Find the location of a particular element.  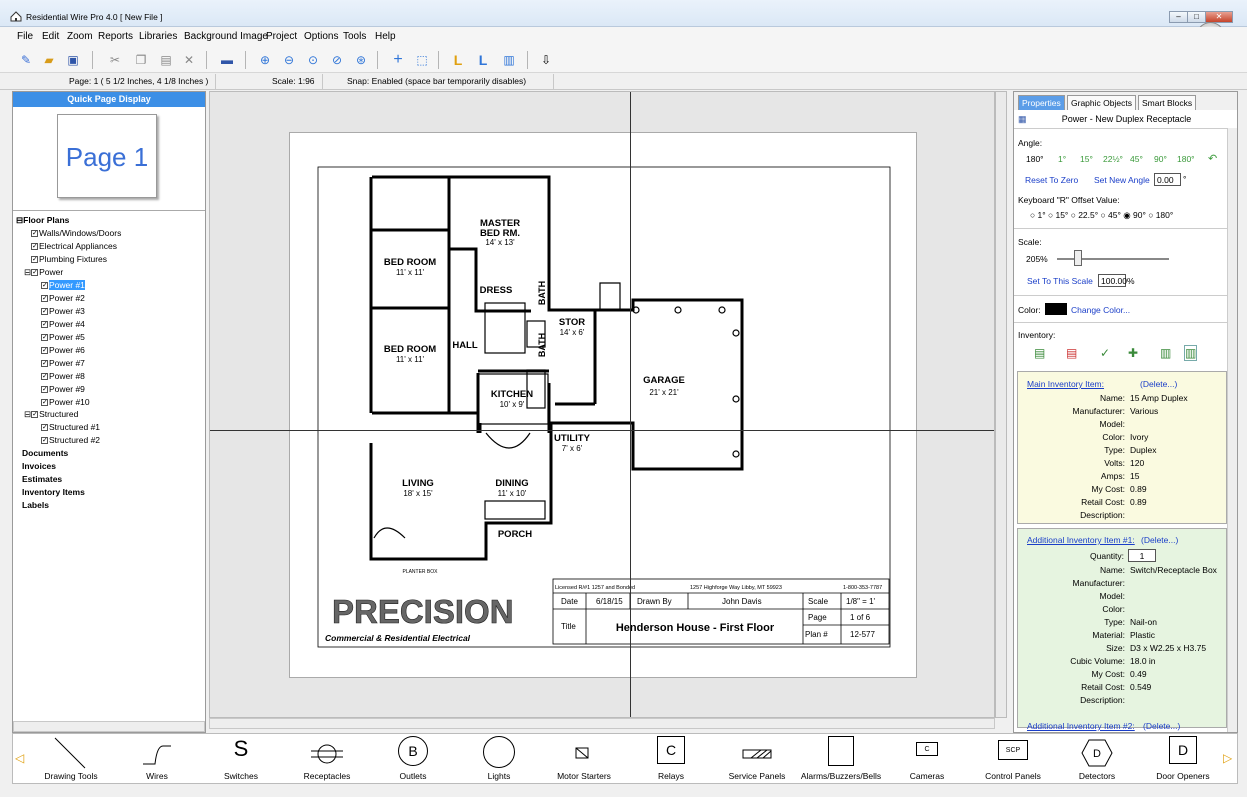

new-angle-input: 0.00 is located at coordinates (1167, 179).